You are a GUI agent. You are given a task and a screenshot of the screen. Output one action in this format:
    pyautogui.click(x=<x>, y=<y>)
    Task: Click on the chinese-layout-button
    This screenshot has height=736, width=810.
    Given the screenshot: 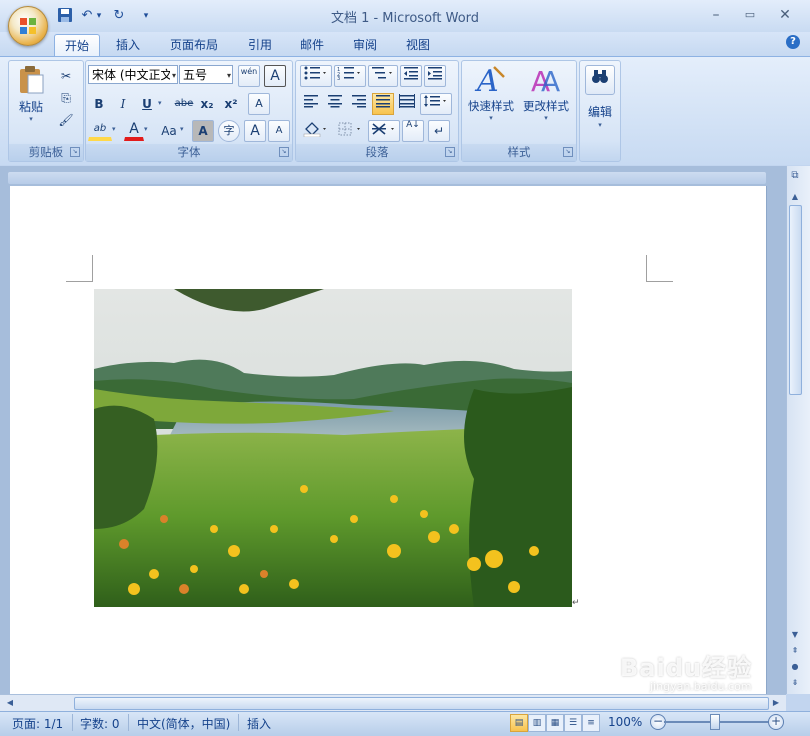 What is the action you would take?
    pyautogui.click(x=384, y=131)
    